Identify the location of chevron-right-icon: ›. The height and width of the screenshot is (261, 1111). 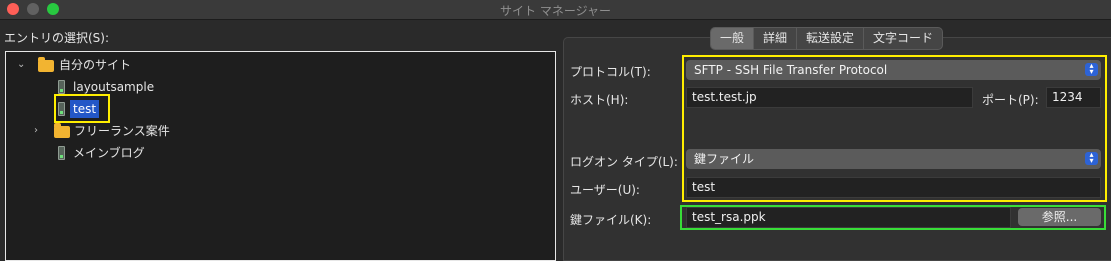
(36, 131).